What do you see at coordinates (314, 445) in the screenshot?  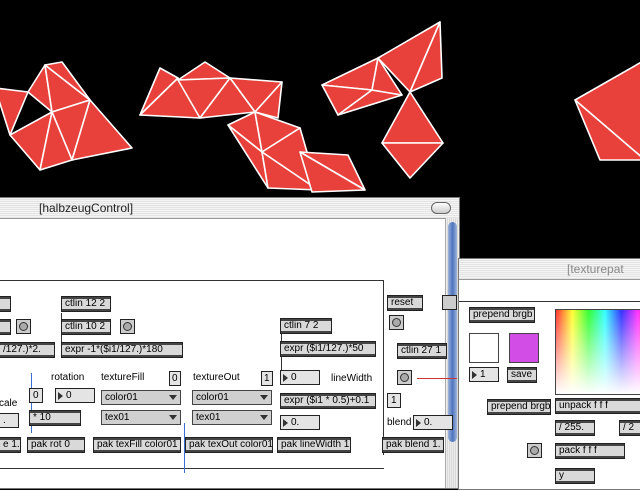 I see `object-box: pak lineWidth 1.` at bounding box center [314, 445].